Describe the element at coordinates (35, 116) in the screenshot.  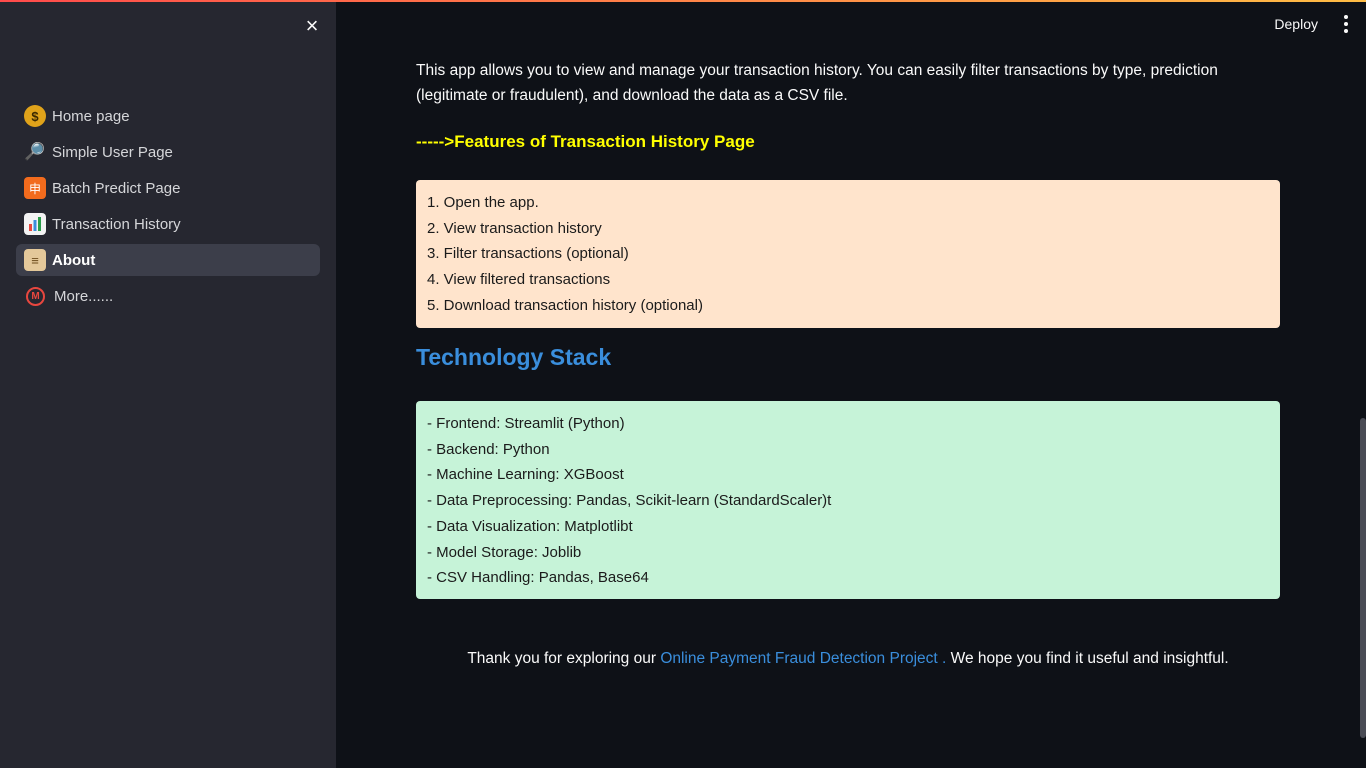
I see `money-bag-icon: $` at that location.